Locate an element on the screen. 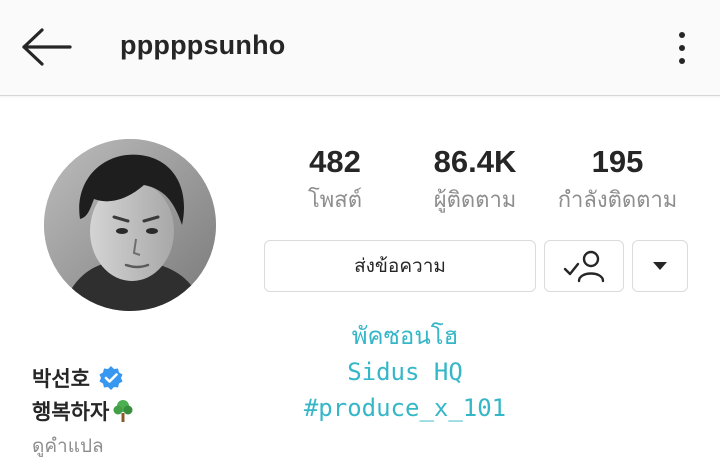  caret-down-icon is located at coordinates (660, 266).